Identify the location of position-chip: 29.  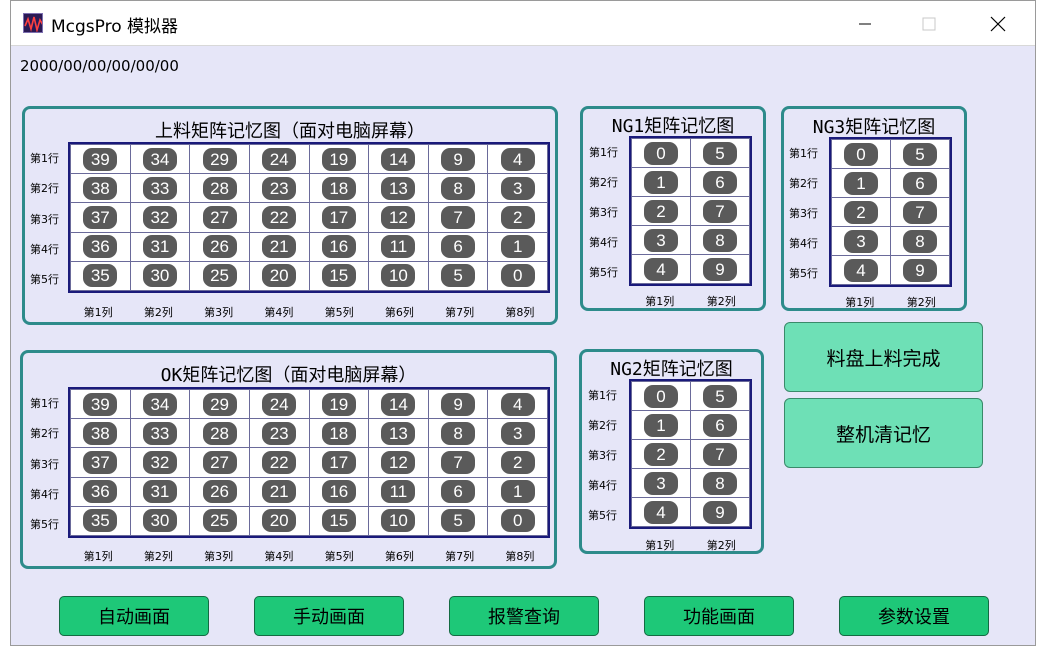
(219, 404).